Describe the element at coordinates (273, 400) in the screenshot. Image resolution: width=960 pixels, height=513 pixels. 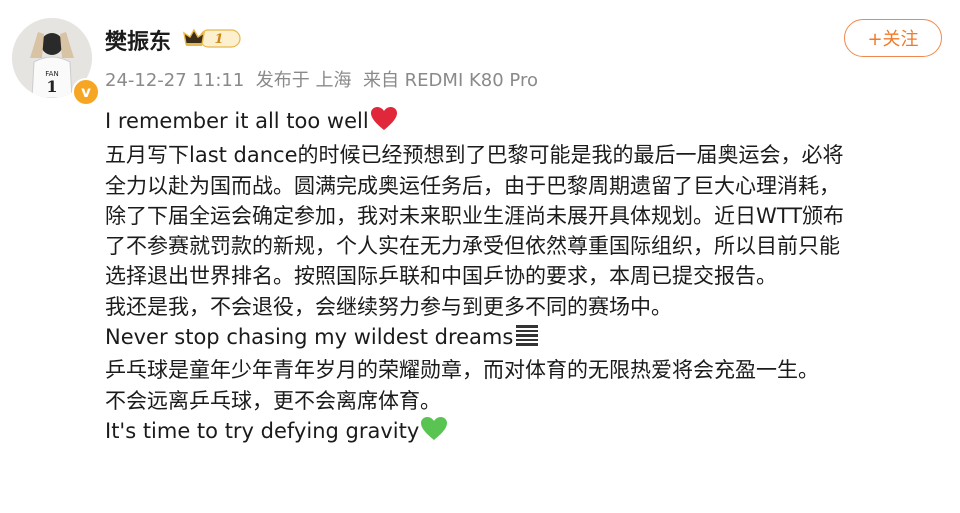
I see `post-line: 不会远离乒乓球，更不会离席体育。` at that location.